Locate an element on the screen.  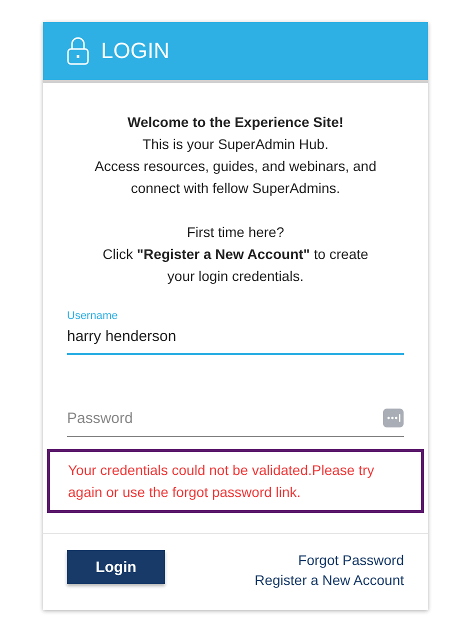
padlock-icon is located at coordinates (78, 51).